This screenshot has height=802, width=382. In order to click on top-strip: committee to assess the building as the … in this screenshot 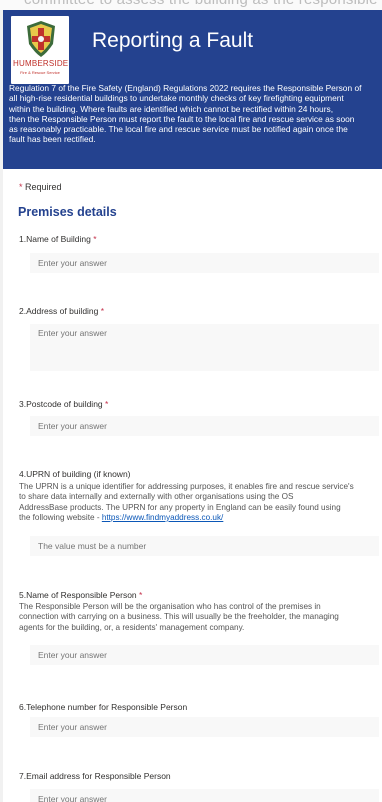, I will do `click(191, 5)`.